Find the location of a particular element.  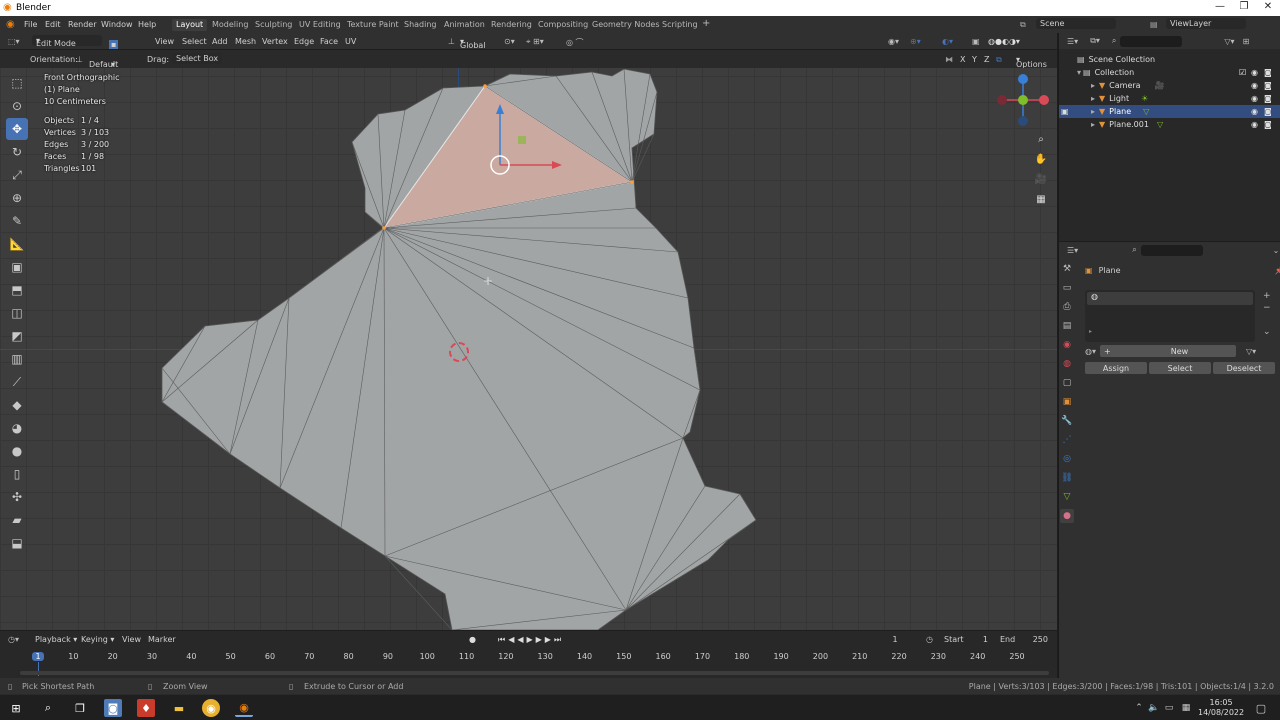

restore-icon: ❐ is located at coordinates (1244, 6).